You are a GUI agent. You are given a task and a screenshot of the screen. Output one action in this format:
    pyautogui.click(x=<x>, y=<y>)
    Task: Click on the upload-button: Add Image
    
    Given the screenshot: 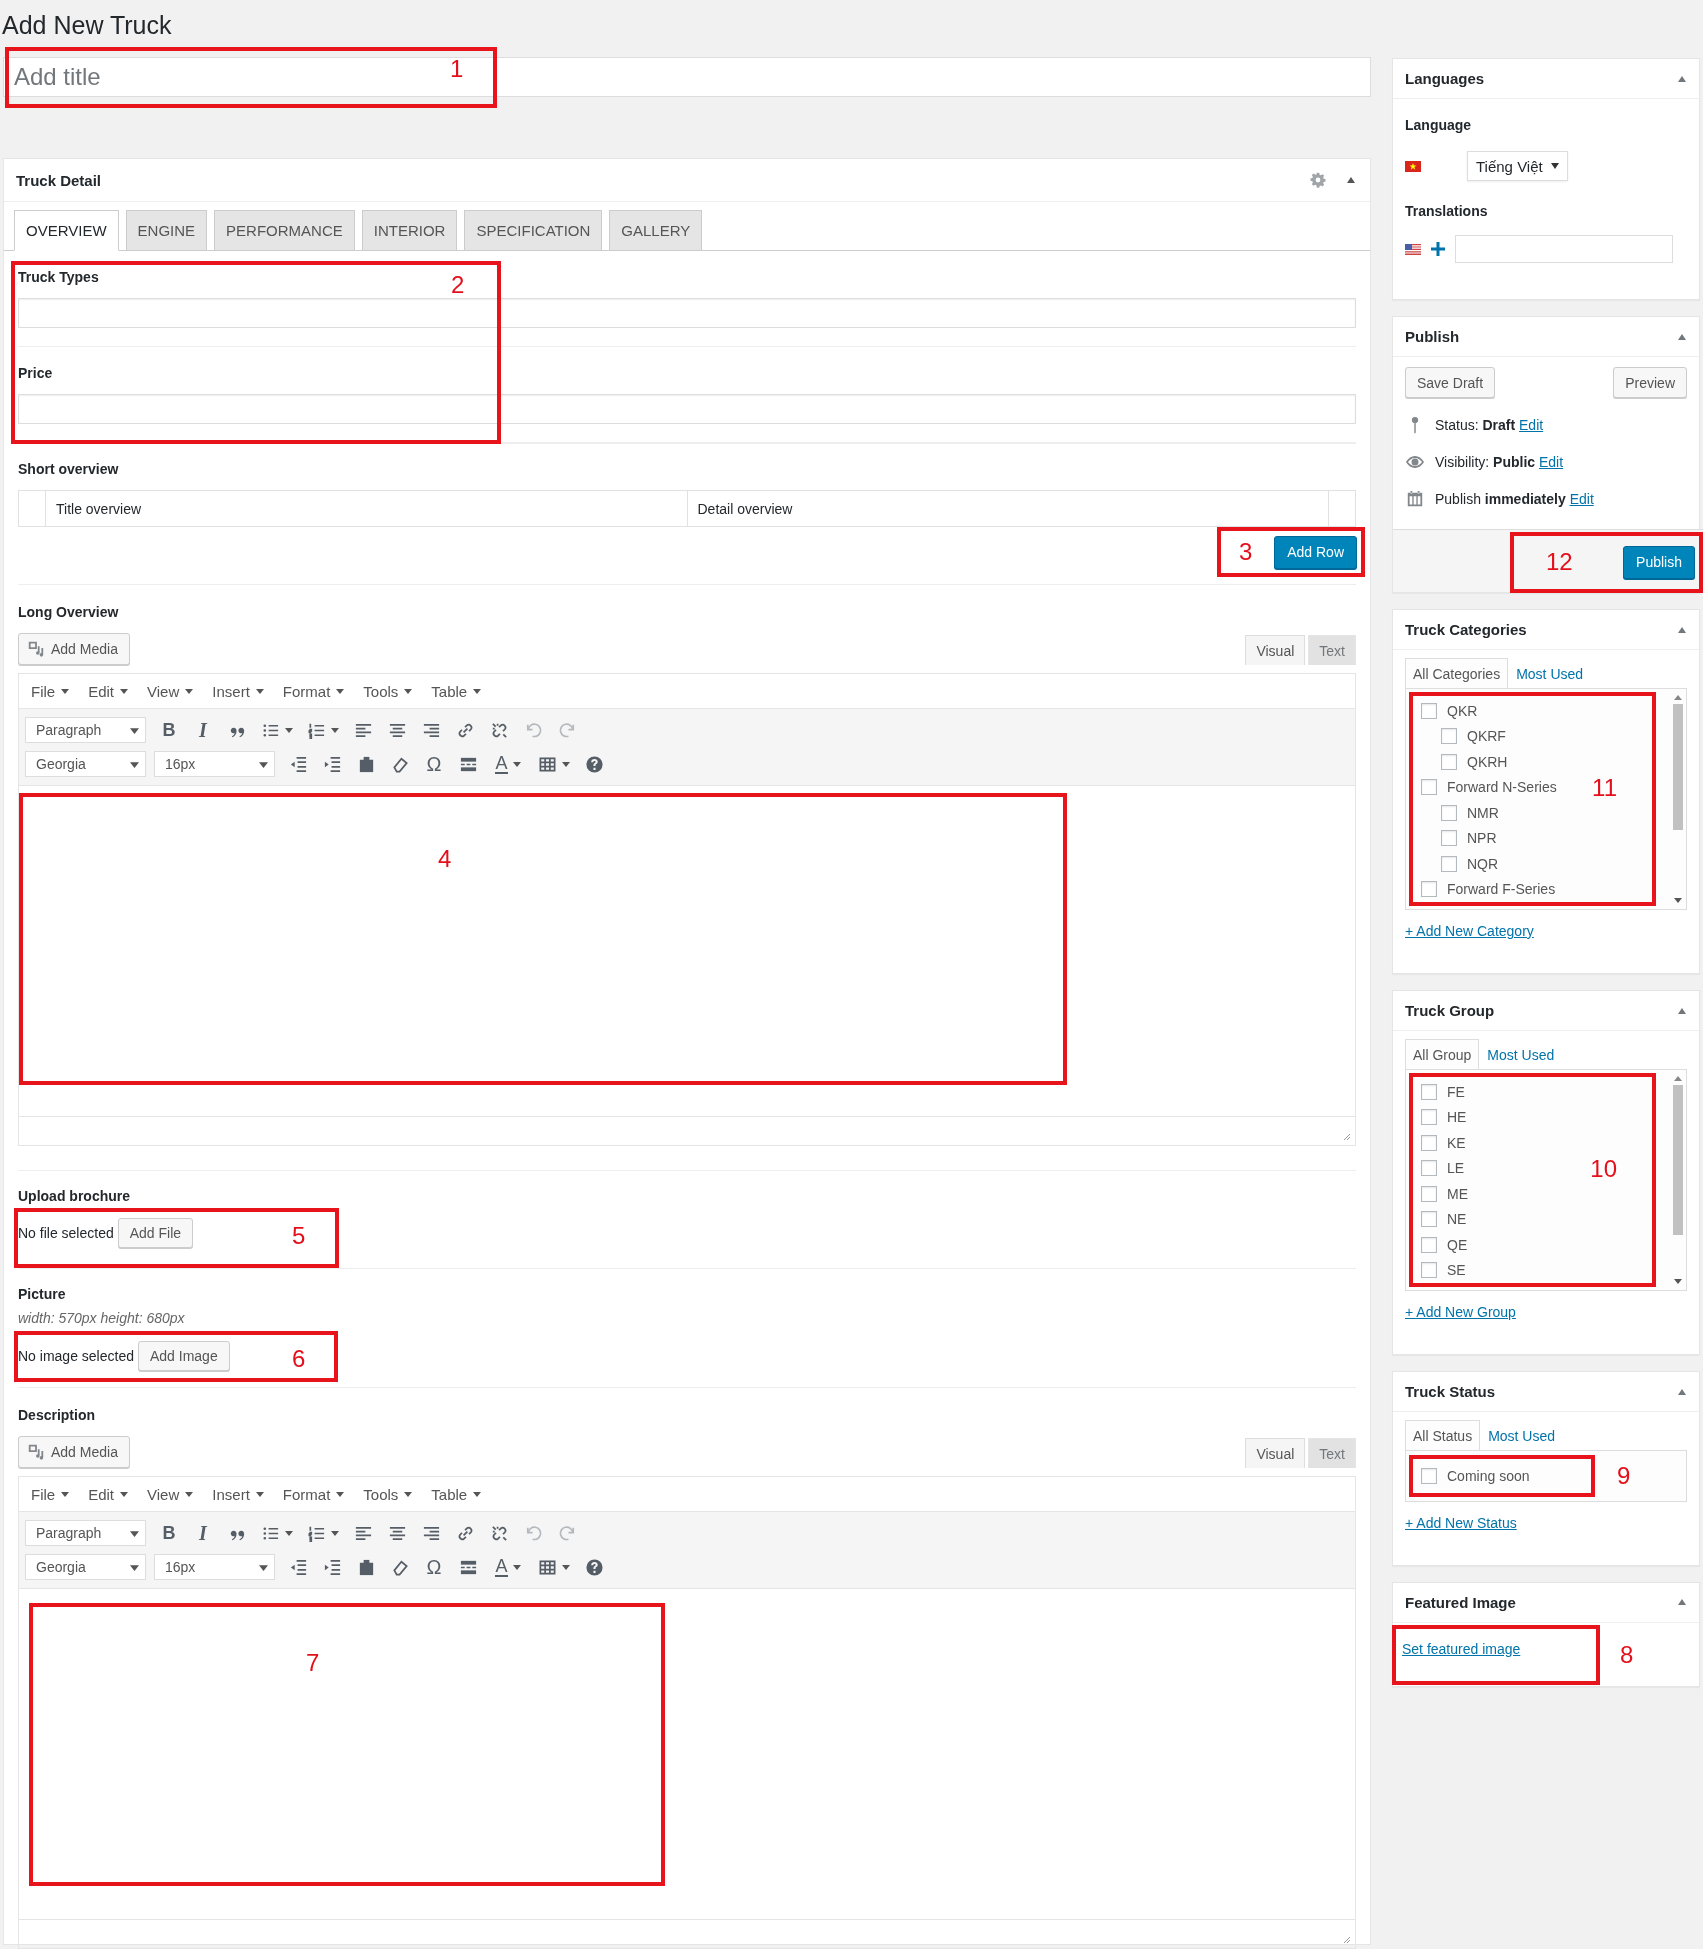 What is the action you would take?
    pyautogui.click(x=183, y=1356)
    